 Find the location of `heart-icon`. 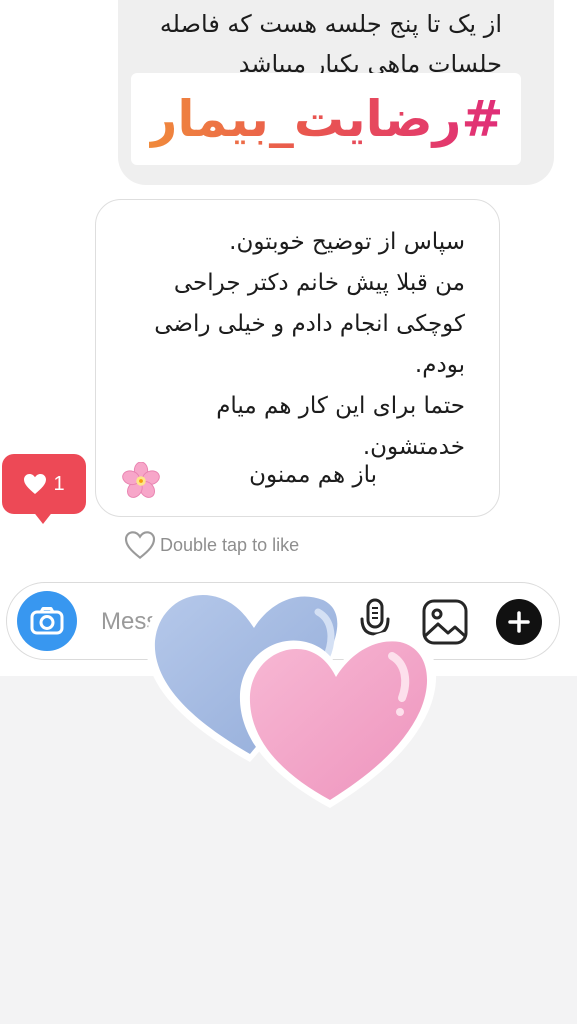

heart-icon is located at coordinates (35, 484).